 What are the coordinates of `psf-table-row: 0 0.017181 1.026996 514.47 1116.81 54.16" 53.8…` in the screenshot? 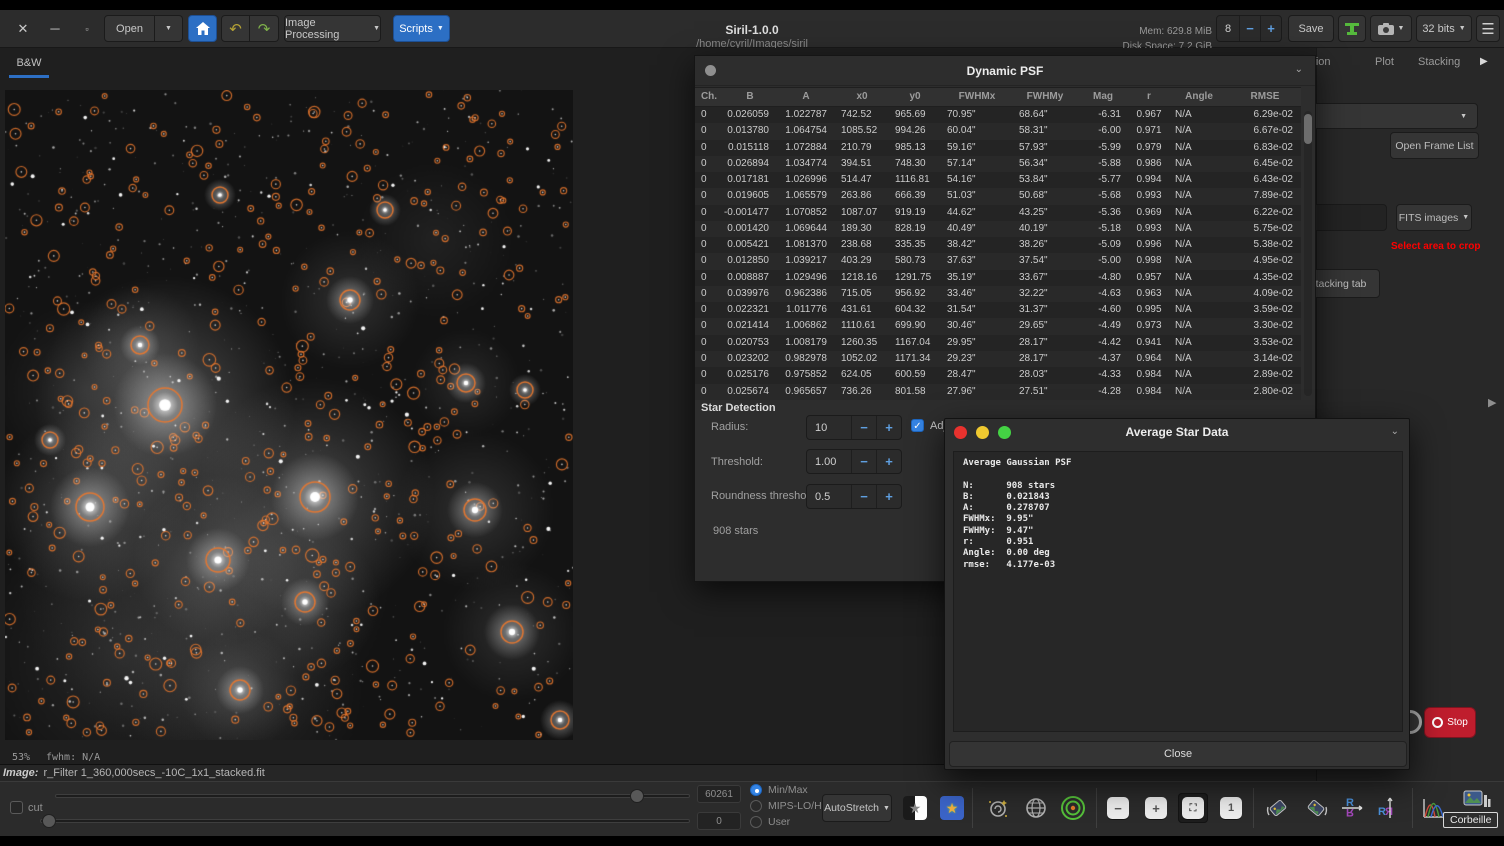 It's located at (998, 180).